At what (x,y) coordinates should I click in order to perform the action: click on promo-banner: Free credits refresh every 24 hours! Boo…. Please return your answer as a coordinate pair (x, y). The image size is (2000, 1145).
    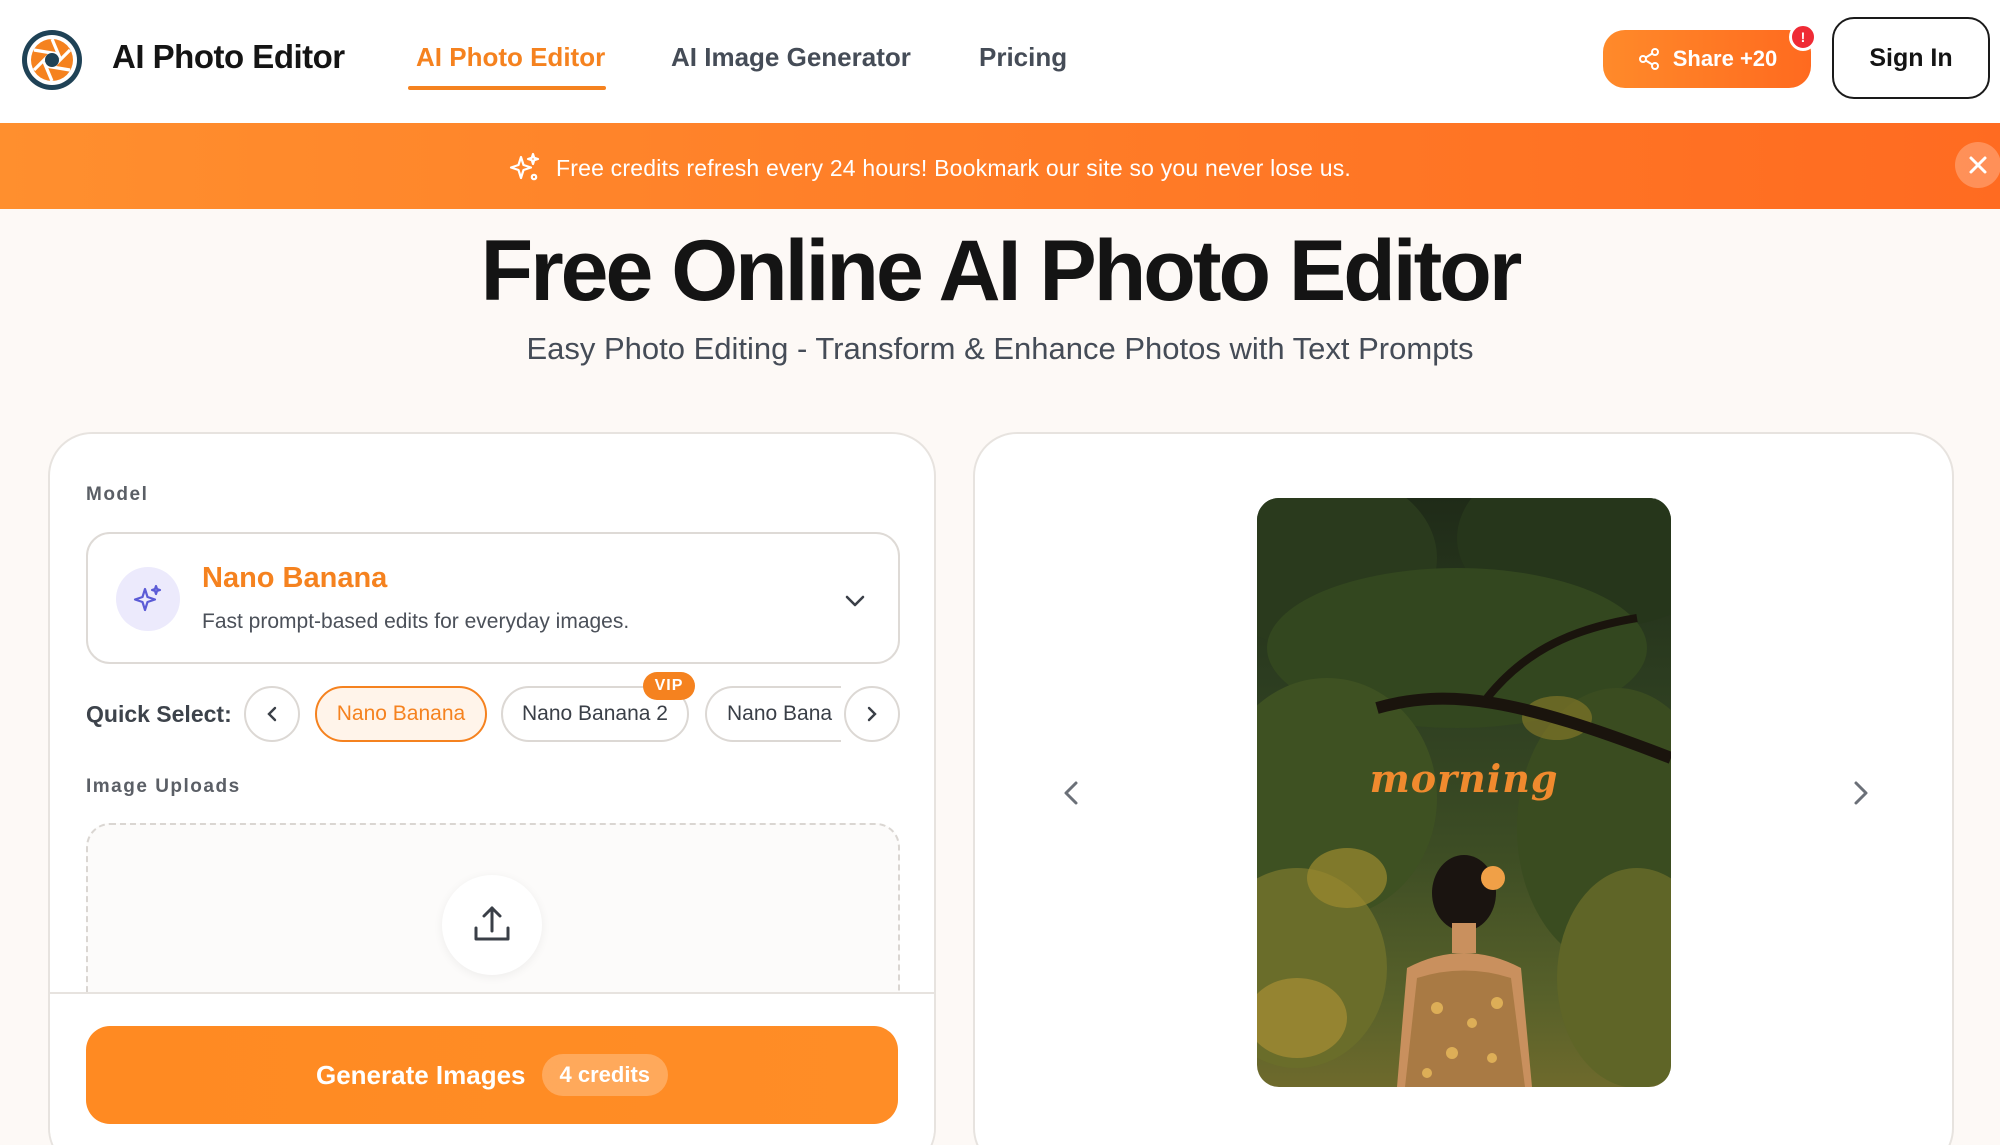
    Looking at the image, I should click on (1000, 166).